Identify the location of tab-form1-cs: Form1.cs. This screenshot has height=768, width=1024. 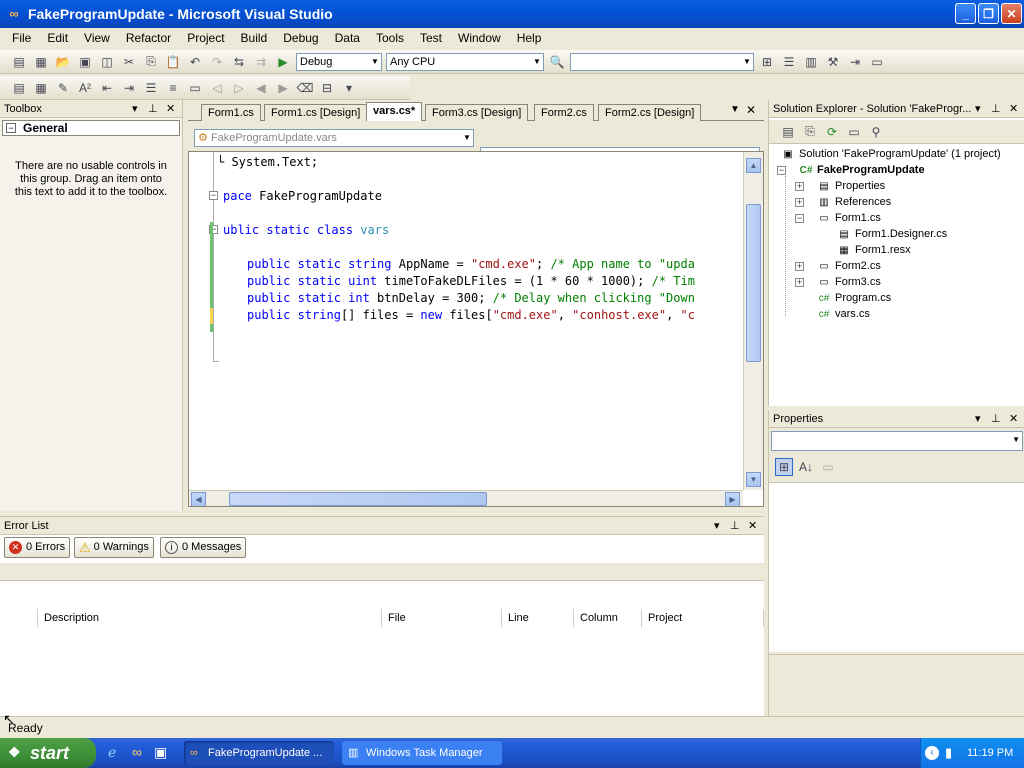
(231, 112).